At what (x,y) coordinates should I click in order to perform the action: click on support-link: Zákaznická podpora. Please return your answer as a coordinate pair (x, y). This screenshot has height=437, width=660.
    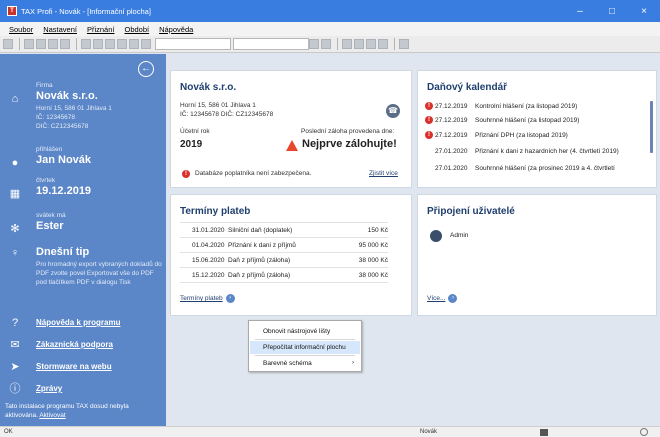
    Looking at the image, I should click on (74, 344).